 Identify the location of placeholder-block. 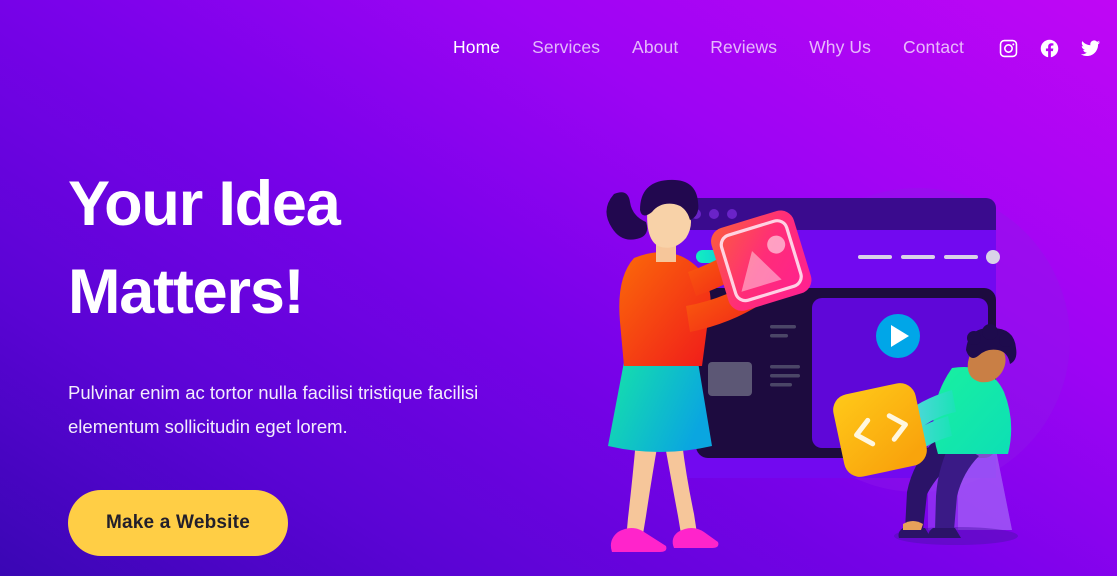
(730, 379).